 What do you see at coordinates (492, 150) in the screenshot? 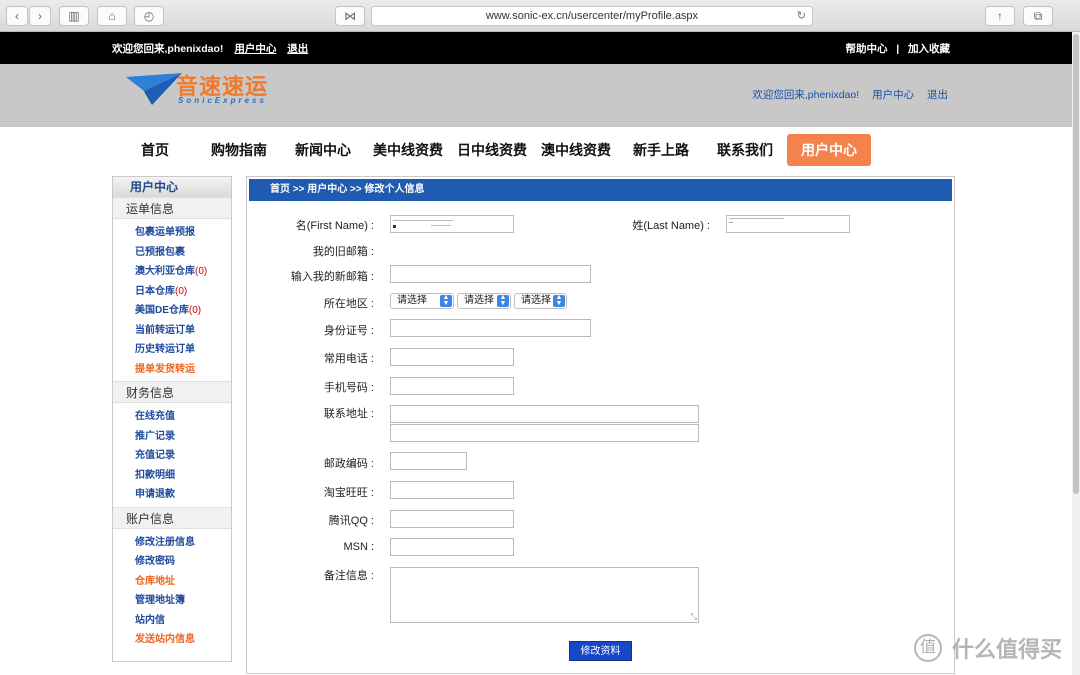
I see `nav-japan-china-rates: 日中线资费` at bounding box center [492, 150].